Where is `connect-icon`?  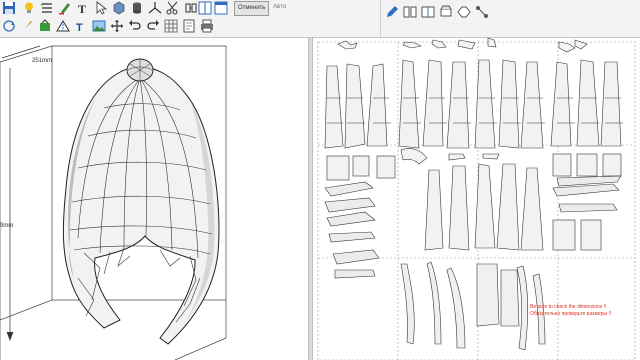
connect-icon is located at coordinates (482, 12).